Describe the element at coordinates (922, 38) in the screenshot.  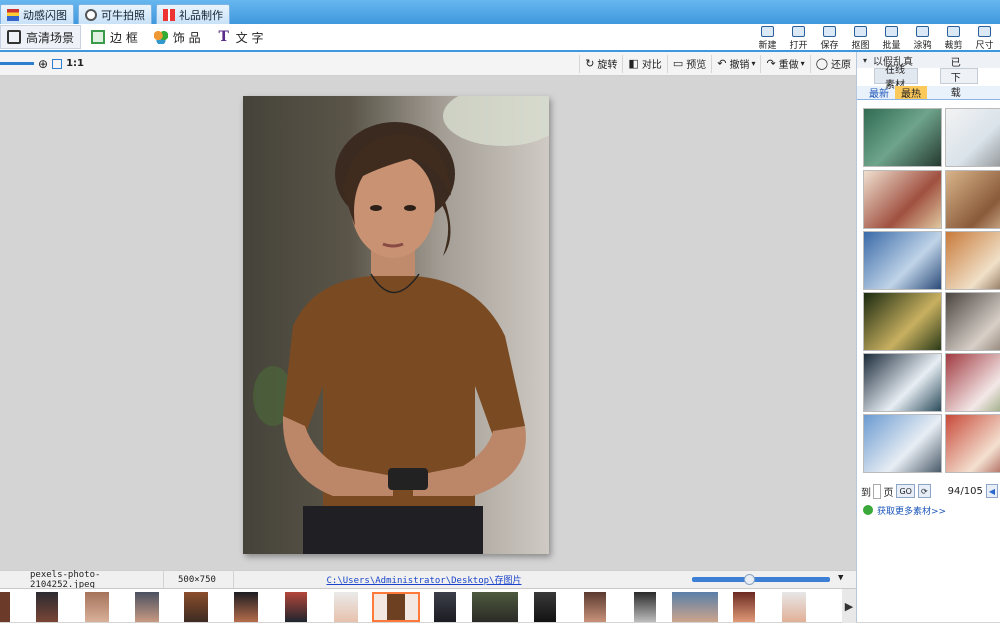
I see `doodle-button: 涂鸦` at that location.